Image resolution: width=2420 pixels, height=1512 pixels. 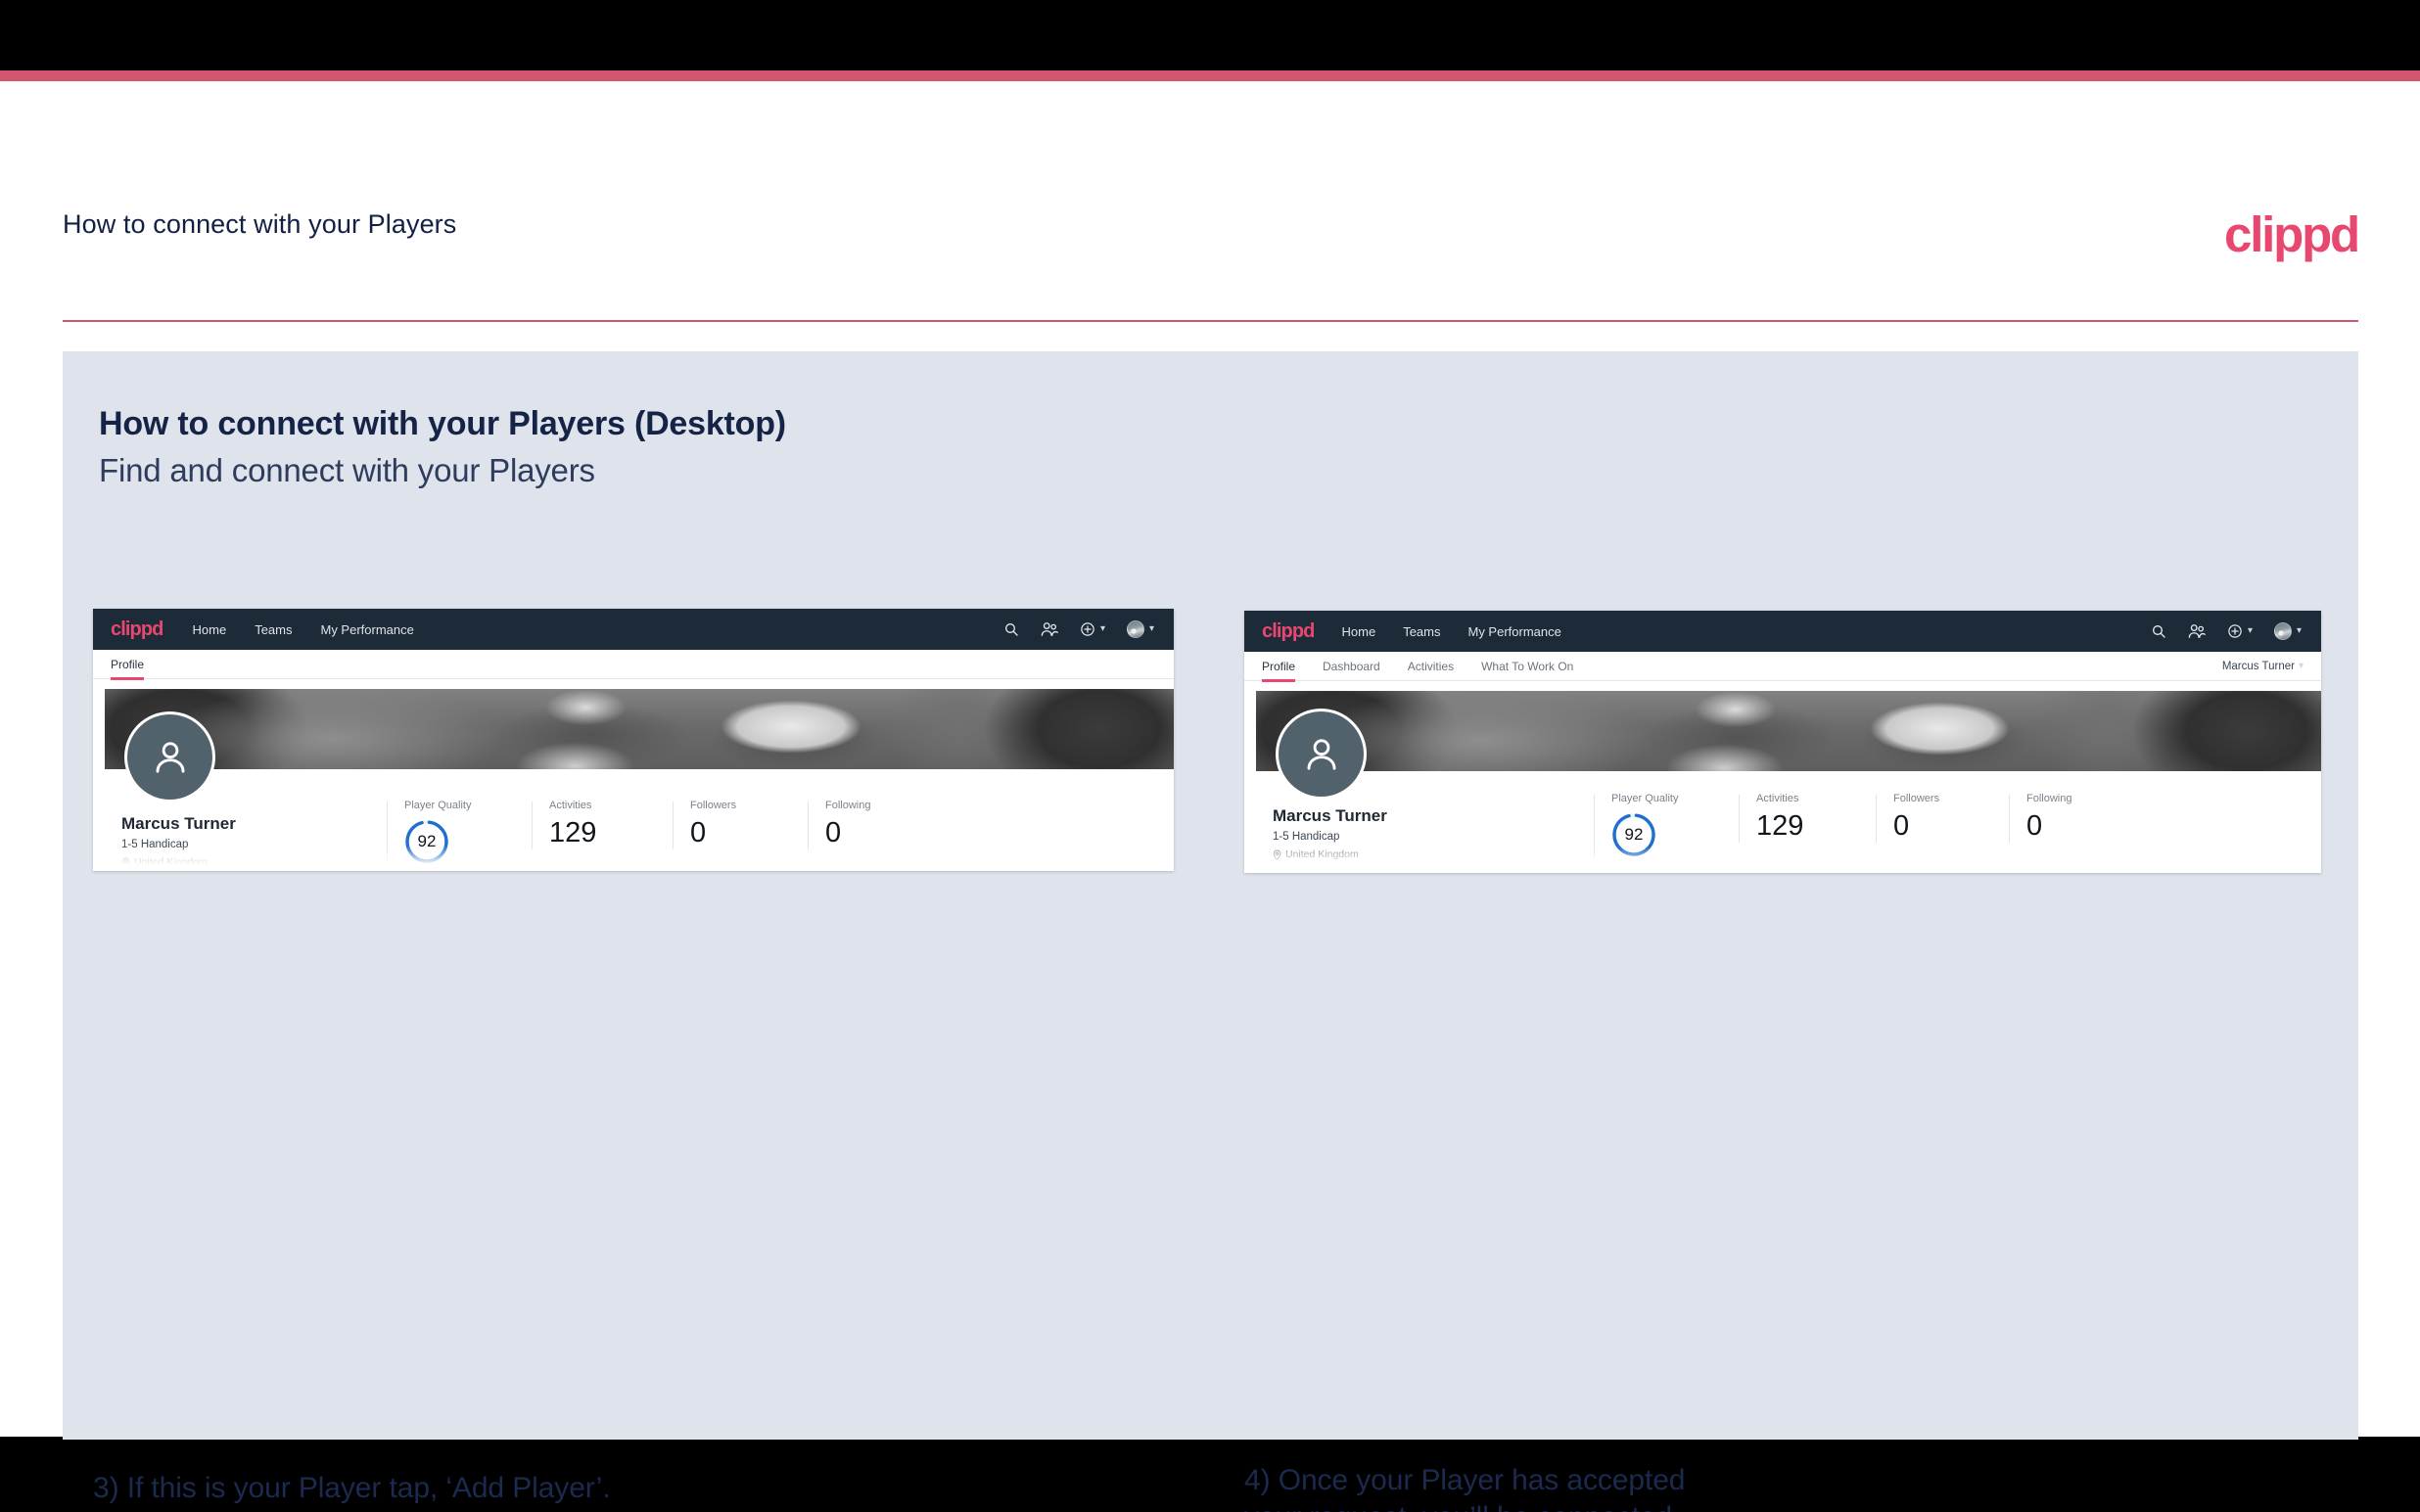 I want to click on profile-handicap-right: 1-5 Handicap, so click(x=1306, y=837).